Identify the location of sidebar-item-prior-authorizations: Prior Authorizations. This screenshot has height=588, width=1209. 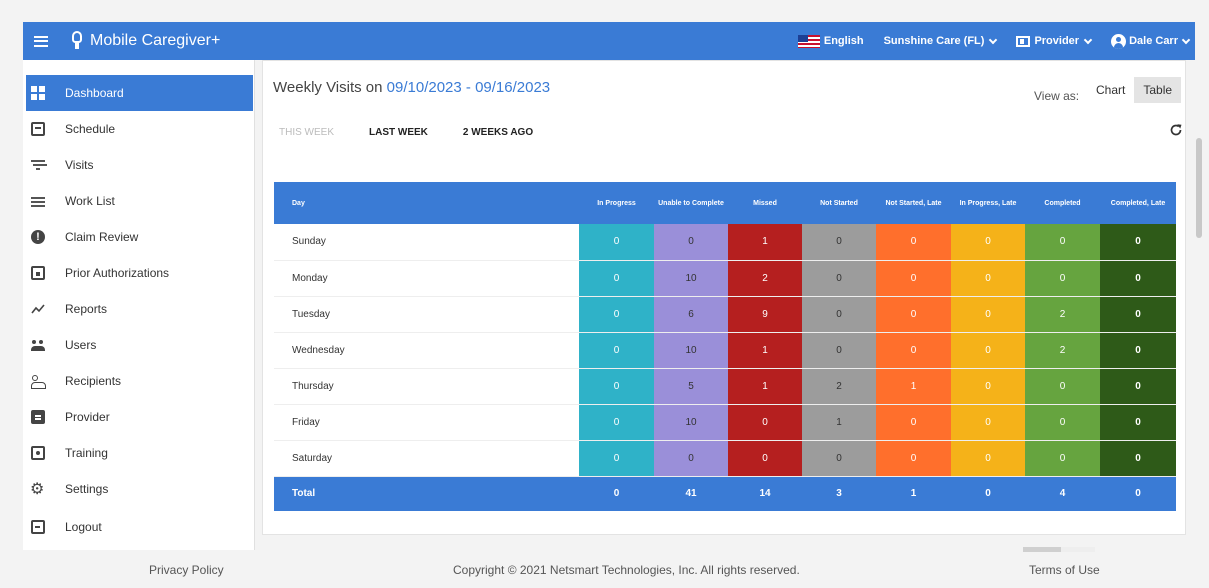
(139, 273).